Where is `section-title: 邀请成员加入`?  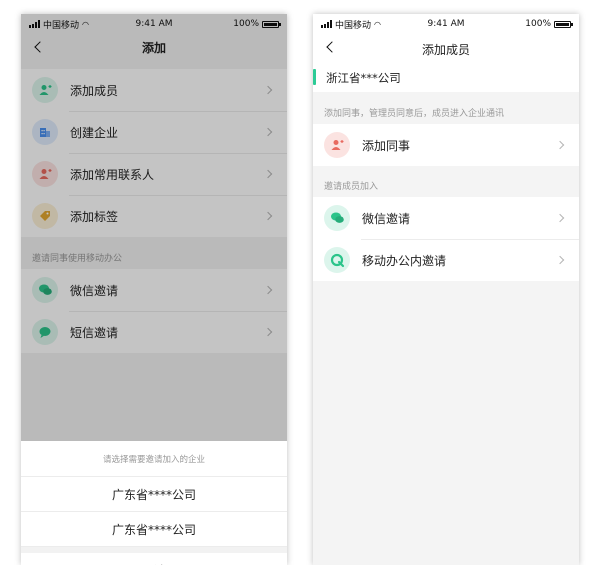
section-title: 邀请成员加入 is located at coordinates (351, 187).